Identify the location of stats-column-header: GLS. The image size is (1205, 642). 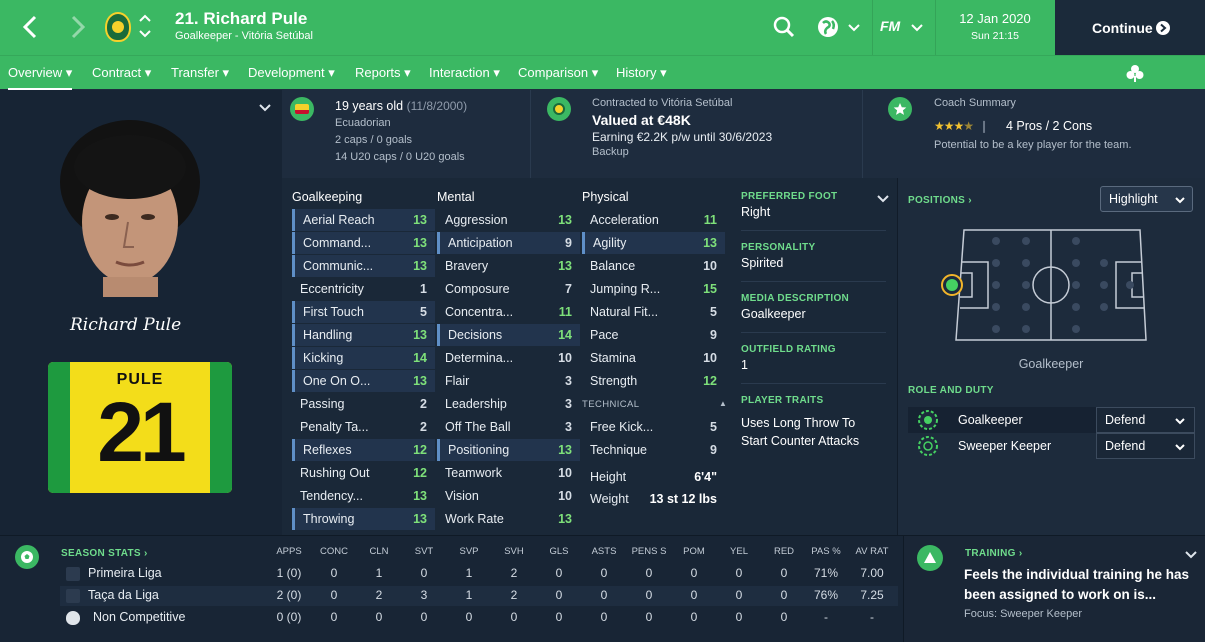
(559, 551).